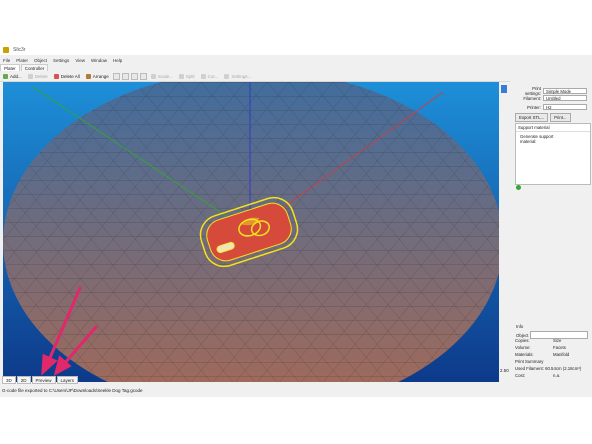 The width and height of the screenshot is (592, 444). I want to click on arrow-to-layers-icon, so click(80, 345).